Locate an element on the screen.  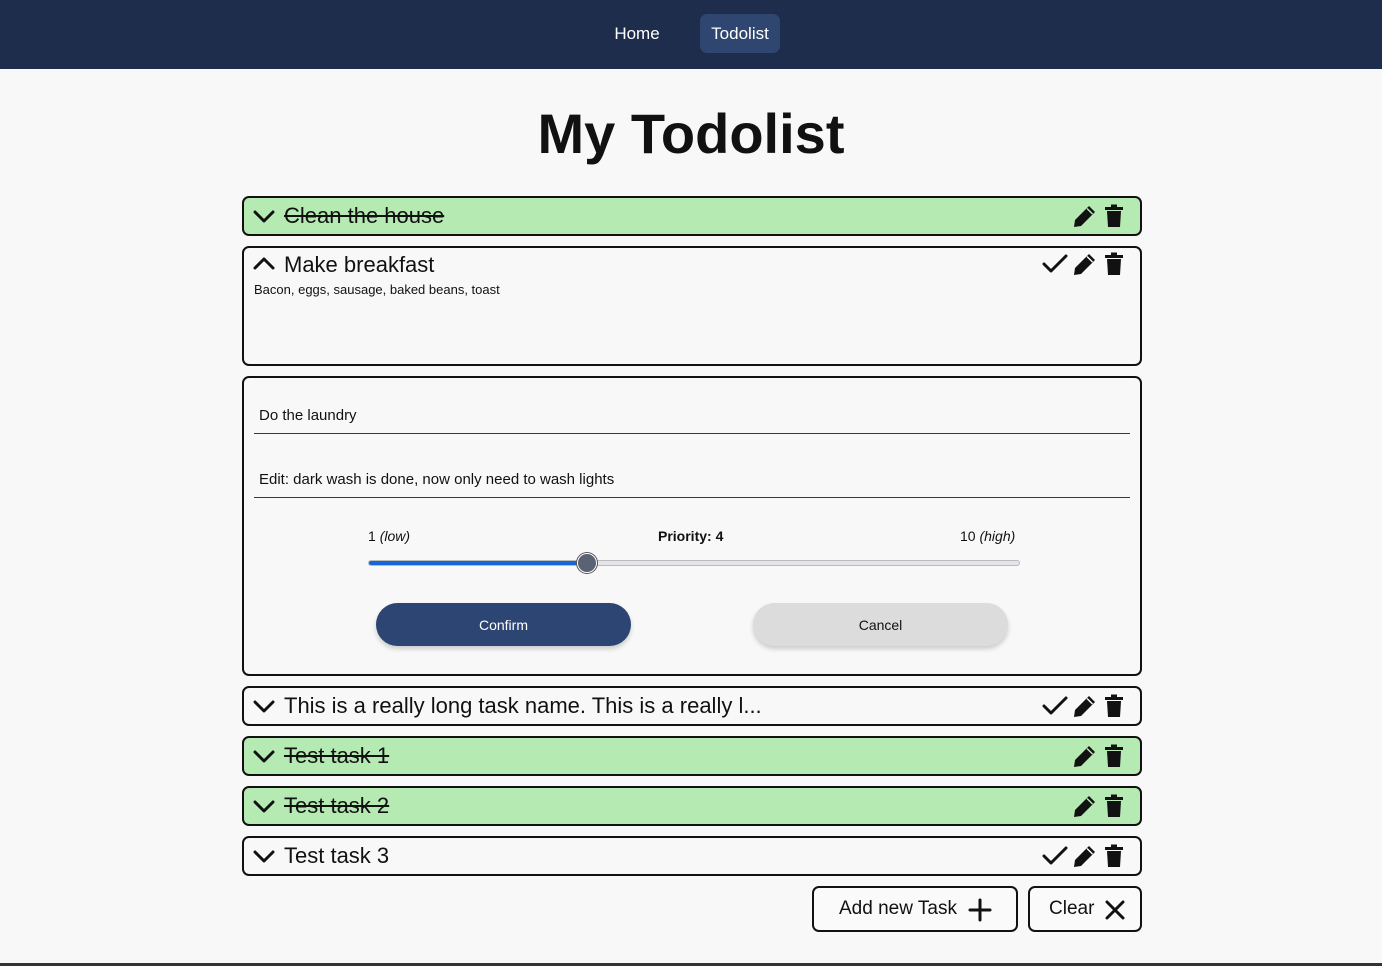
task-item: Test task 3 is located at coordinates (692, 856).